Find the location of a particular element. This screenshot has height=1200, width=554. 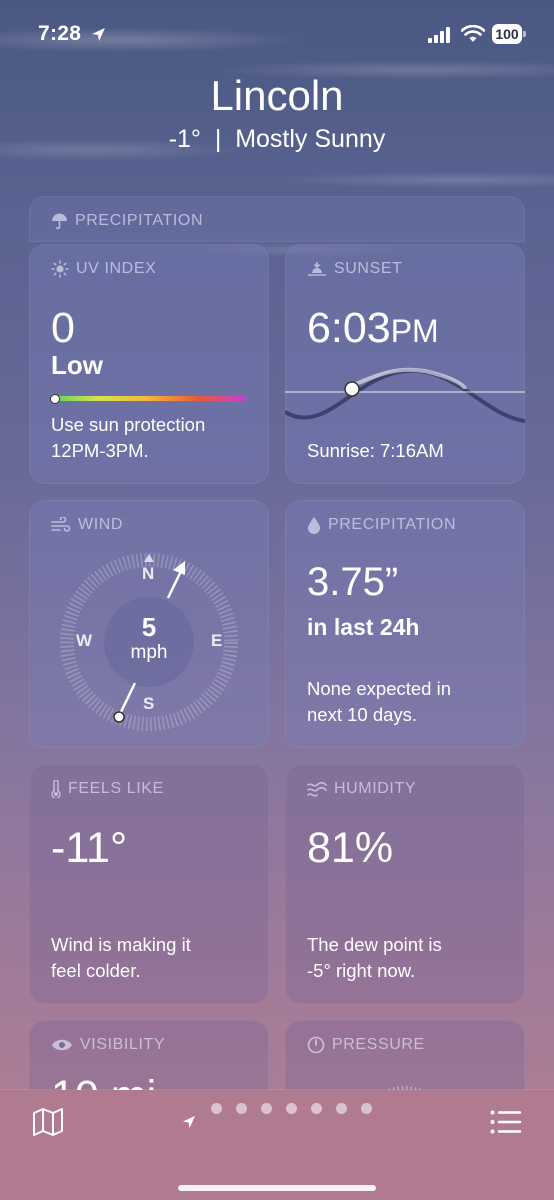

wind-speed: 5 is located at coordinates (149, 627).